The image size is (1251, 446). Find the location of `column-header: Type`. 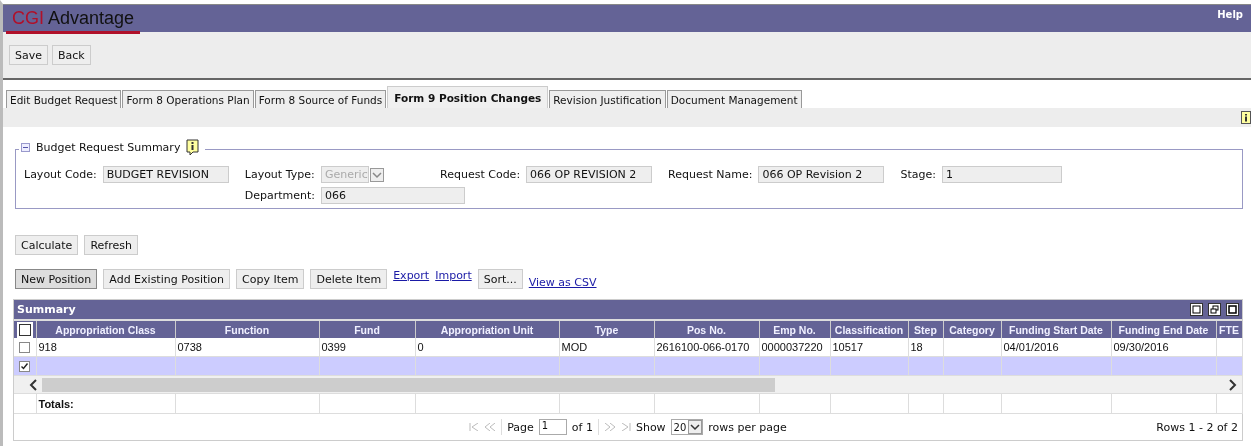

column-header: Type is located at coordinates (606, 329).